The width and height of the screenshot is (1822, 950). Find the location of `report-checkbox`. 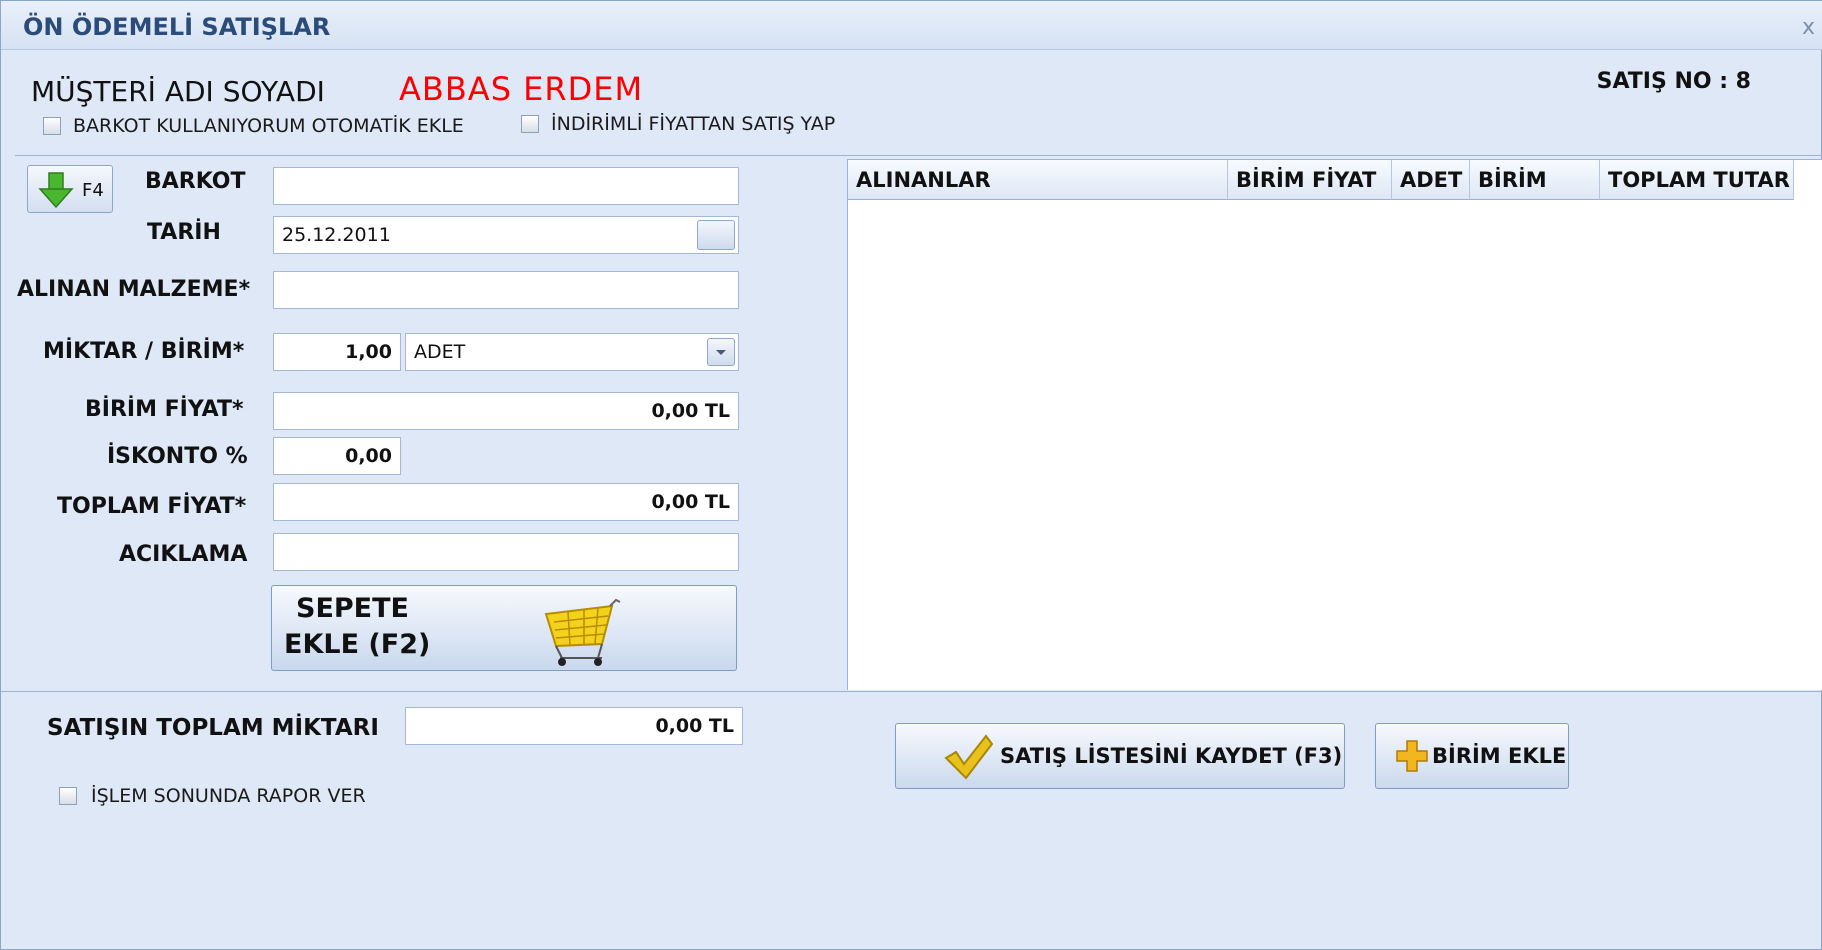

report-checkbox is located at coordinates (68, 796).